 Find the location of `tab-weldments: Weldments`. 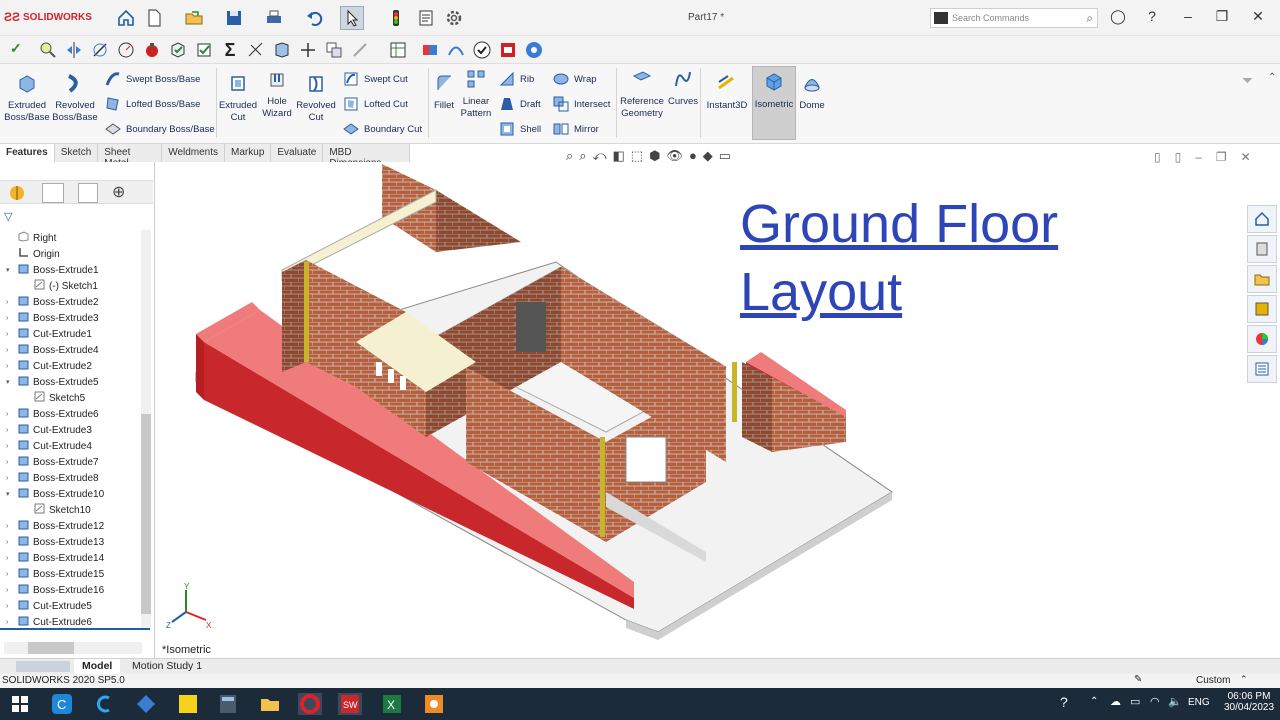

tab-weldments: Weldments is located at coordinates (194, 153).